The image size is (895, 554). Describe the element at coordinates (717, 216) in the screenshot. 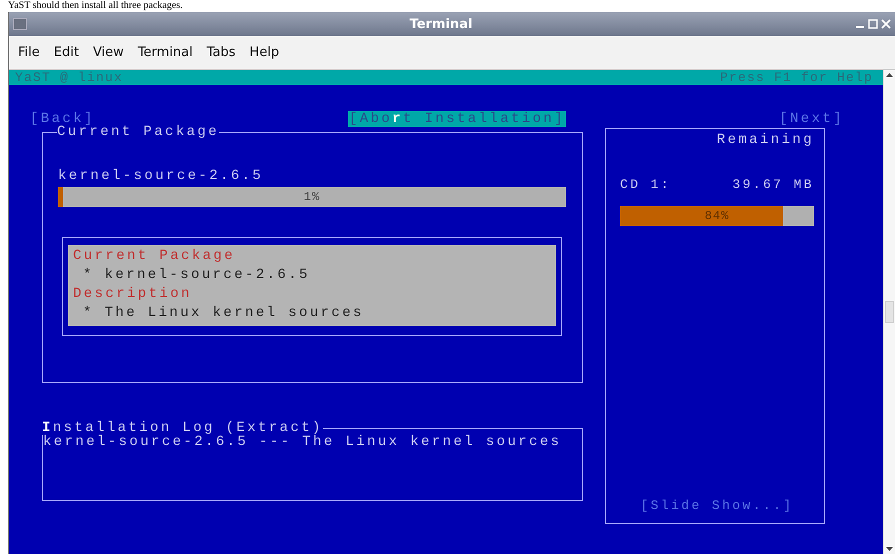

I see `media-progress-percent: 84%` at that location.